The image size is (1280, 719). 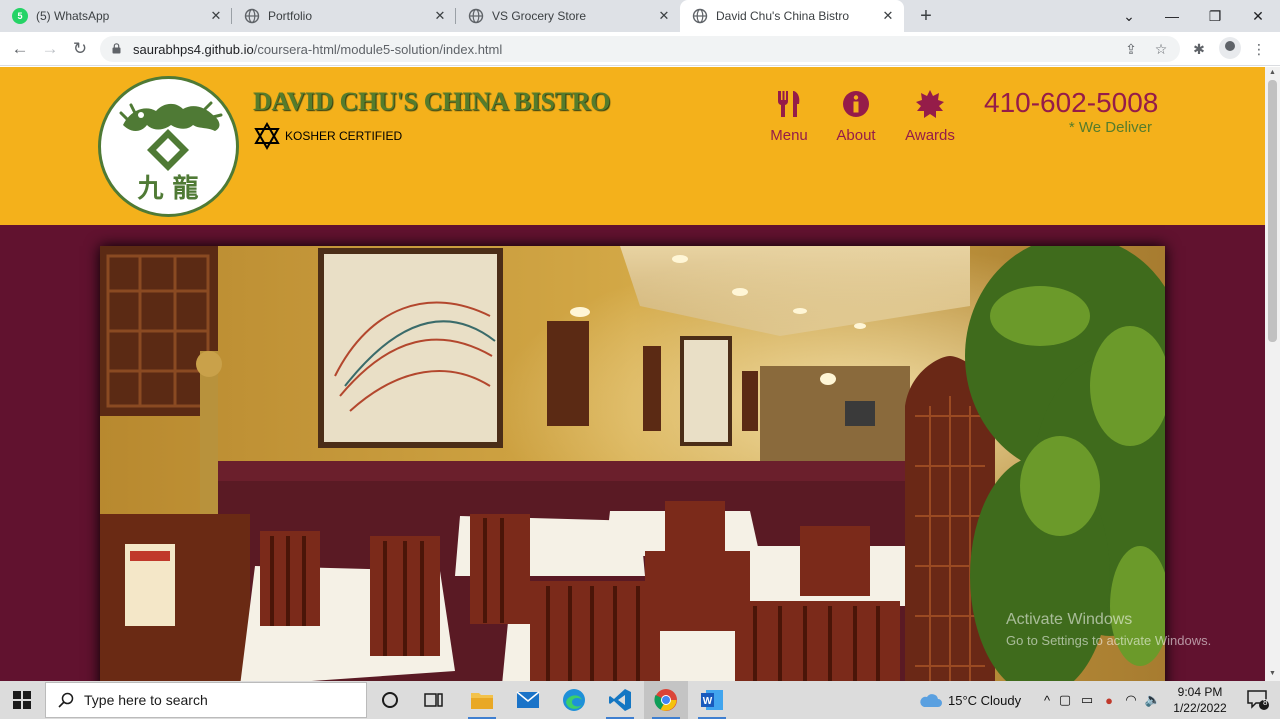 I want to click on vscode-icon, so click(x=620, y=700).